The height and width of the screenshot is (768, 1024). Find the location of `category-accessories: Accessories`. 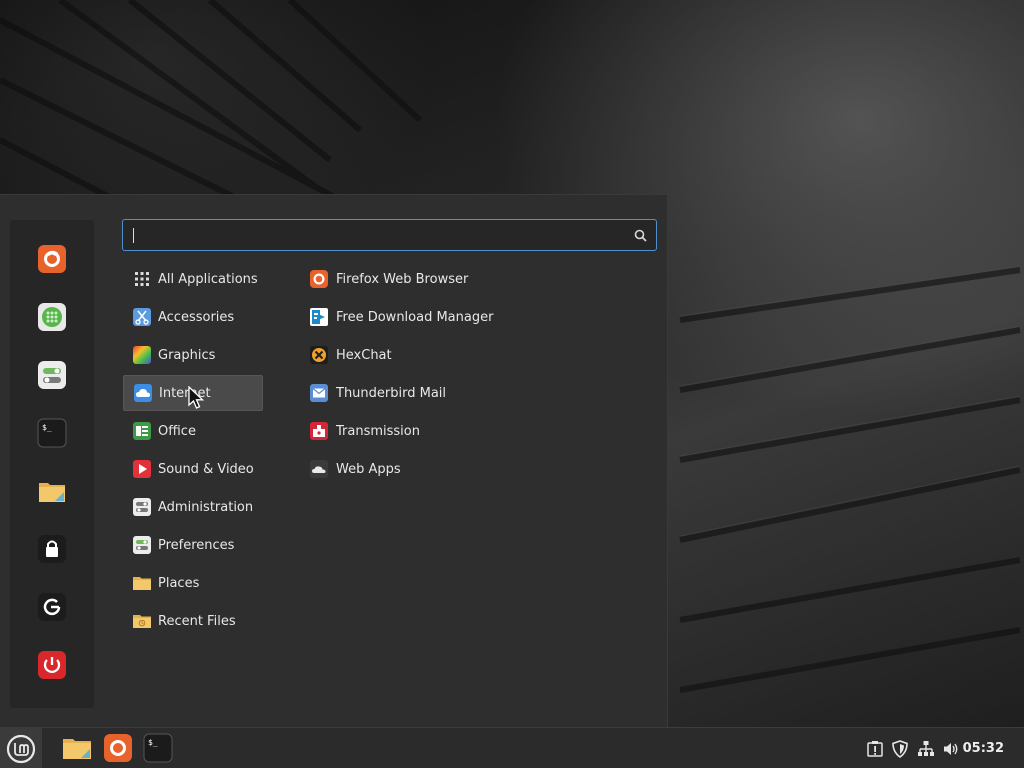

category-accessories: Accessories is located at coordinates (193, 317).